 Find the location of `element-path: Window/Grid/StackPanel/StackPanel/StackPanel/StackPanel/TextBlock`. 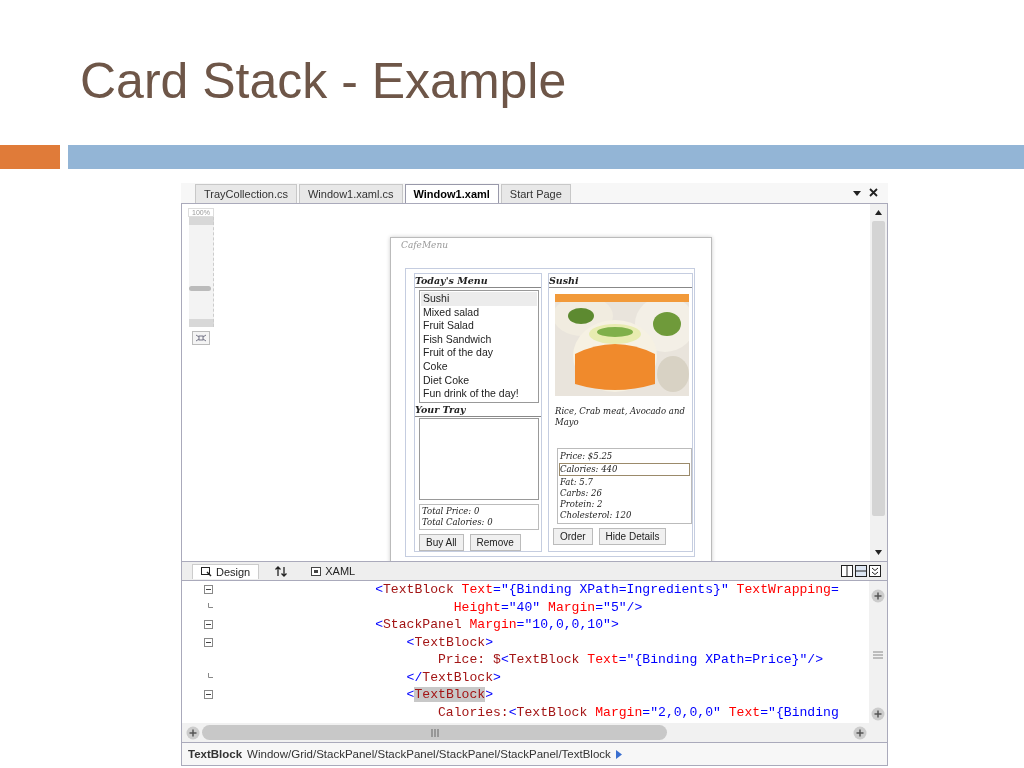

element-path: Window/Grid/StackPanel/StackPanel/StackPanel/StackPanel/TextBlock is located at coordinates (429, 754).